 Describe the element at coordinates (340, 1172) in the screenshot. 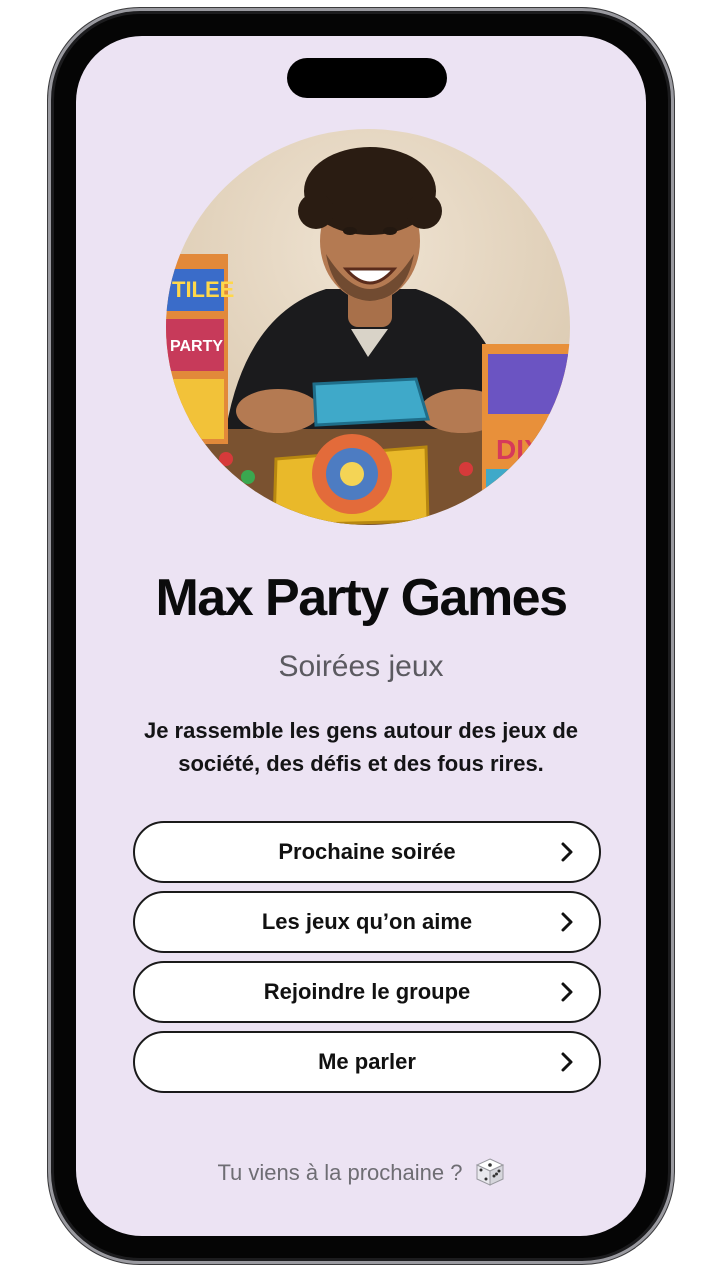

I see `footer-text: Tu viens à la prochaine ?` at that location.